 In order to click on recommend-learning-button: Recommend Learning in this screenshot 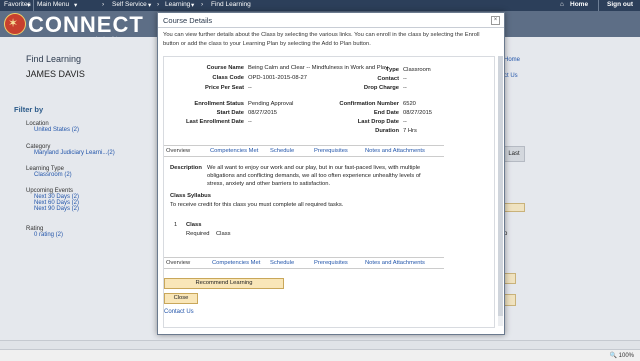, I will do `click(224, 283)`.